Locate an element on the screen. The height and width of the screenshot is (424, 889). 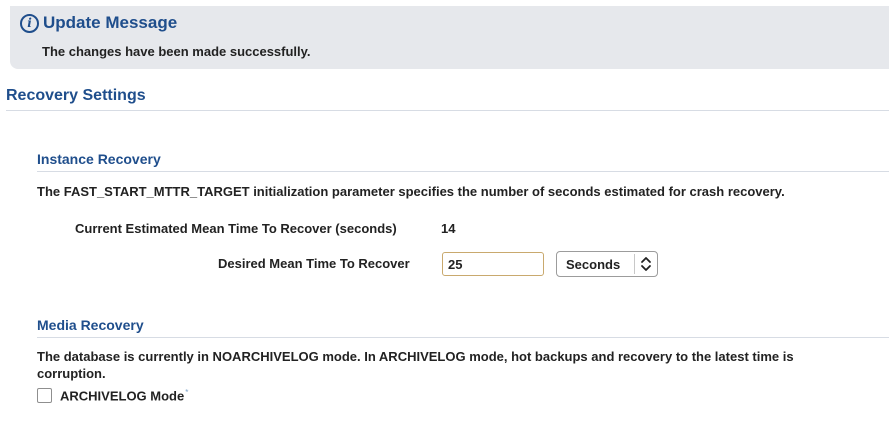
chevron-up-down-icon is located at coordinates (646, 264).